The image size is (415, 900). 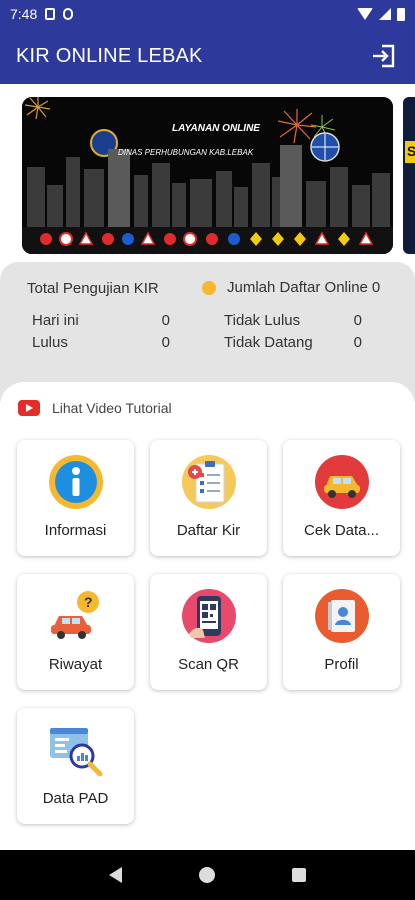 What do you see at coordinates (365, 14) in the screenshot?
I see `wifi-icon` at bounding box center [365, 14].